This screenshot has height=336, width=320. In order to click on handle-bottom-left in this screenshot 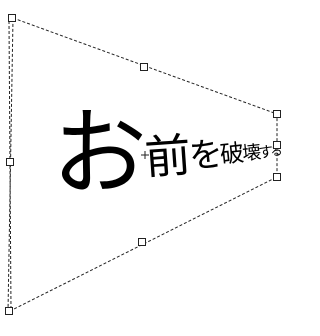, I will do `click(9, 311)`.